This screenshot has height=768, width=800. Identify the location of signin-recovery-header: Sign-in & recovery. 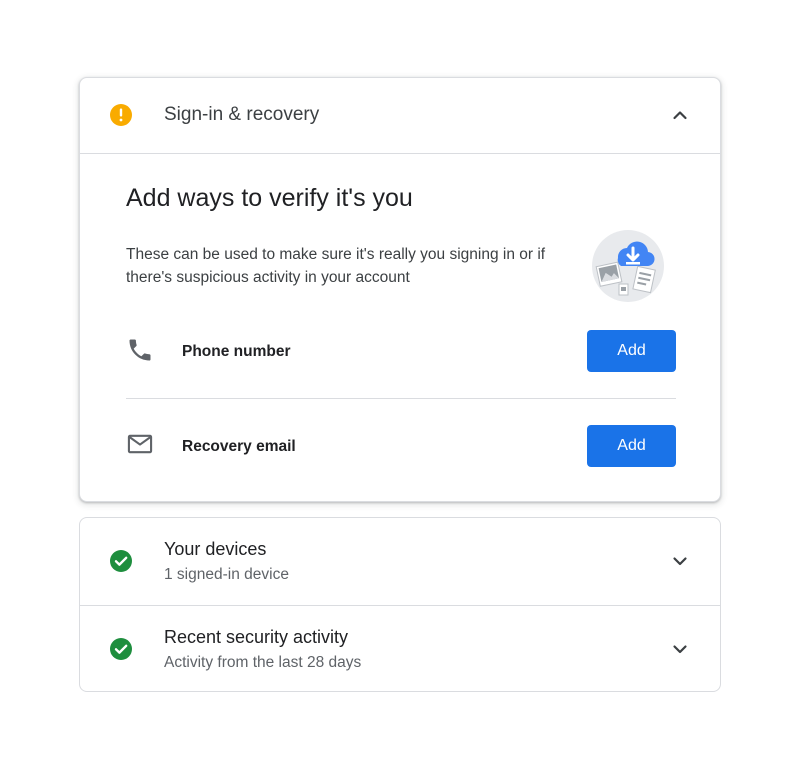
(400, 116).